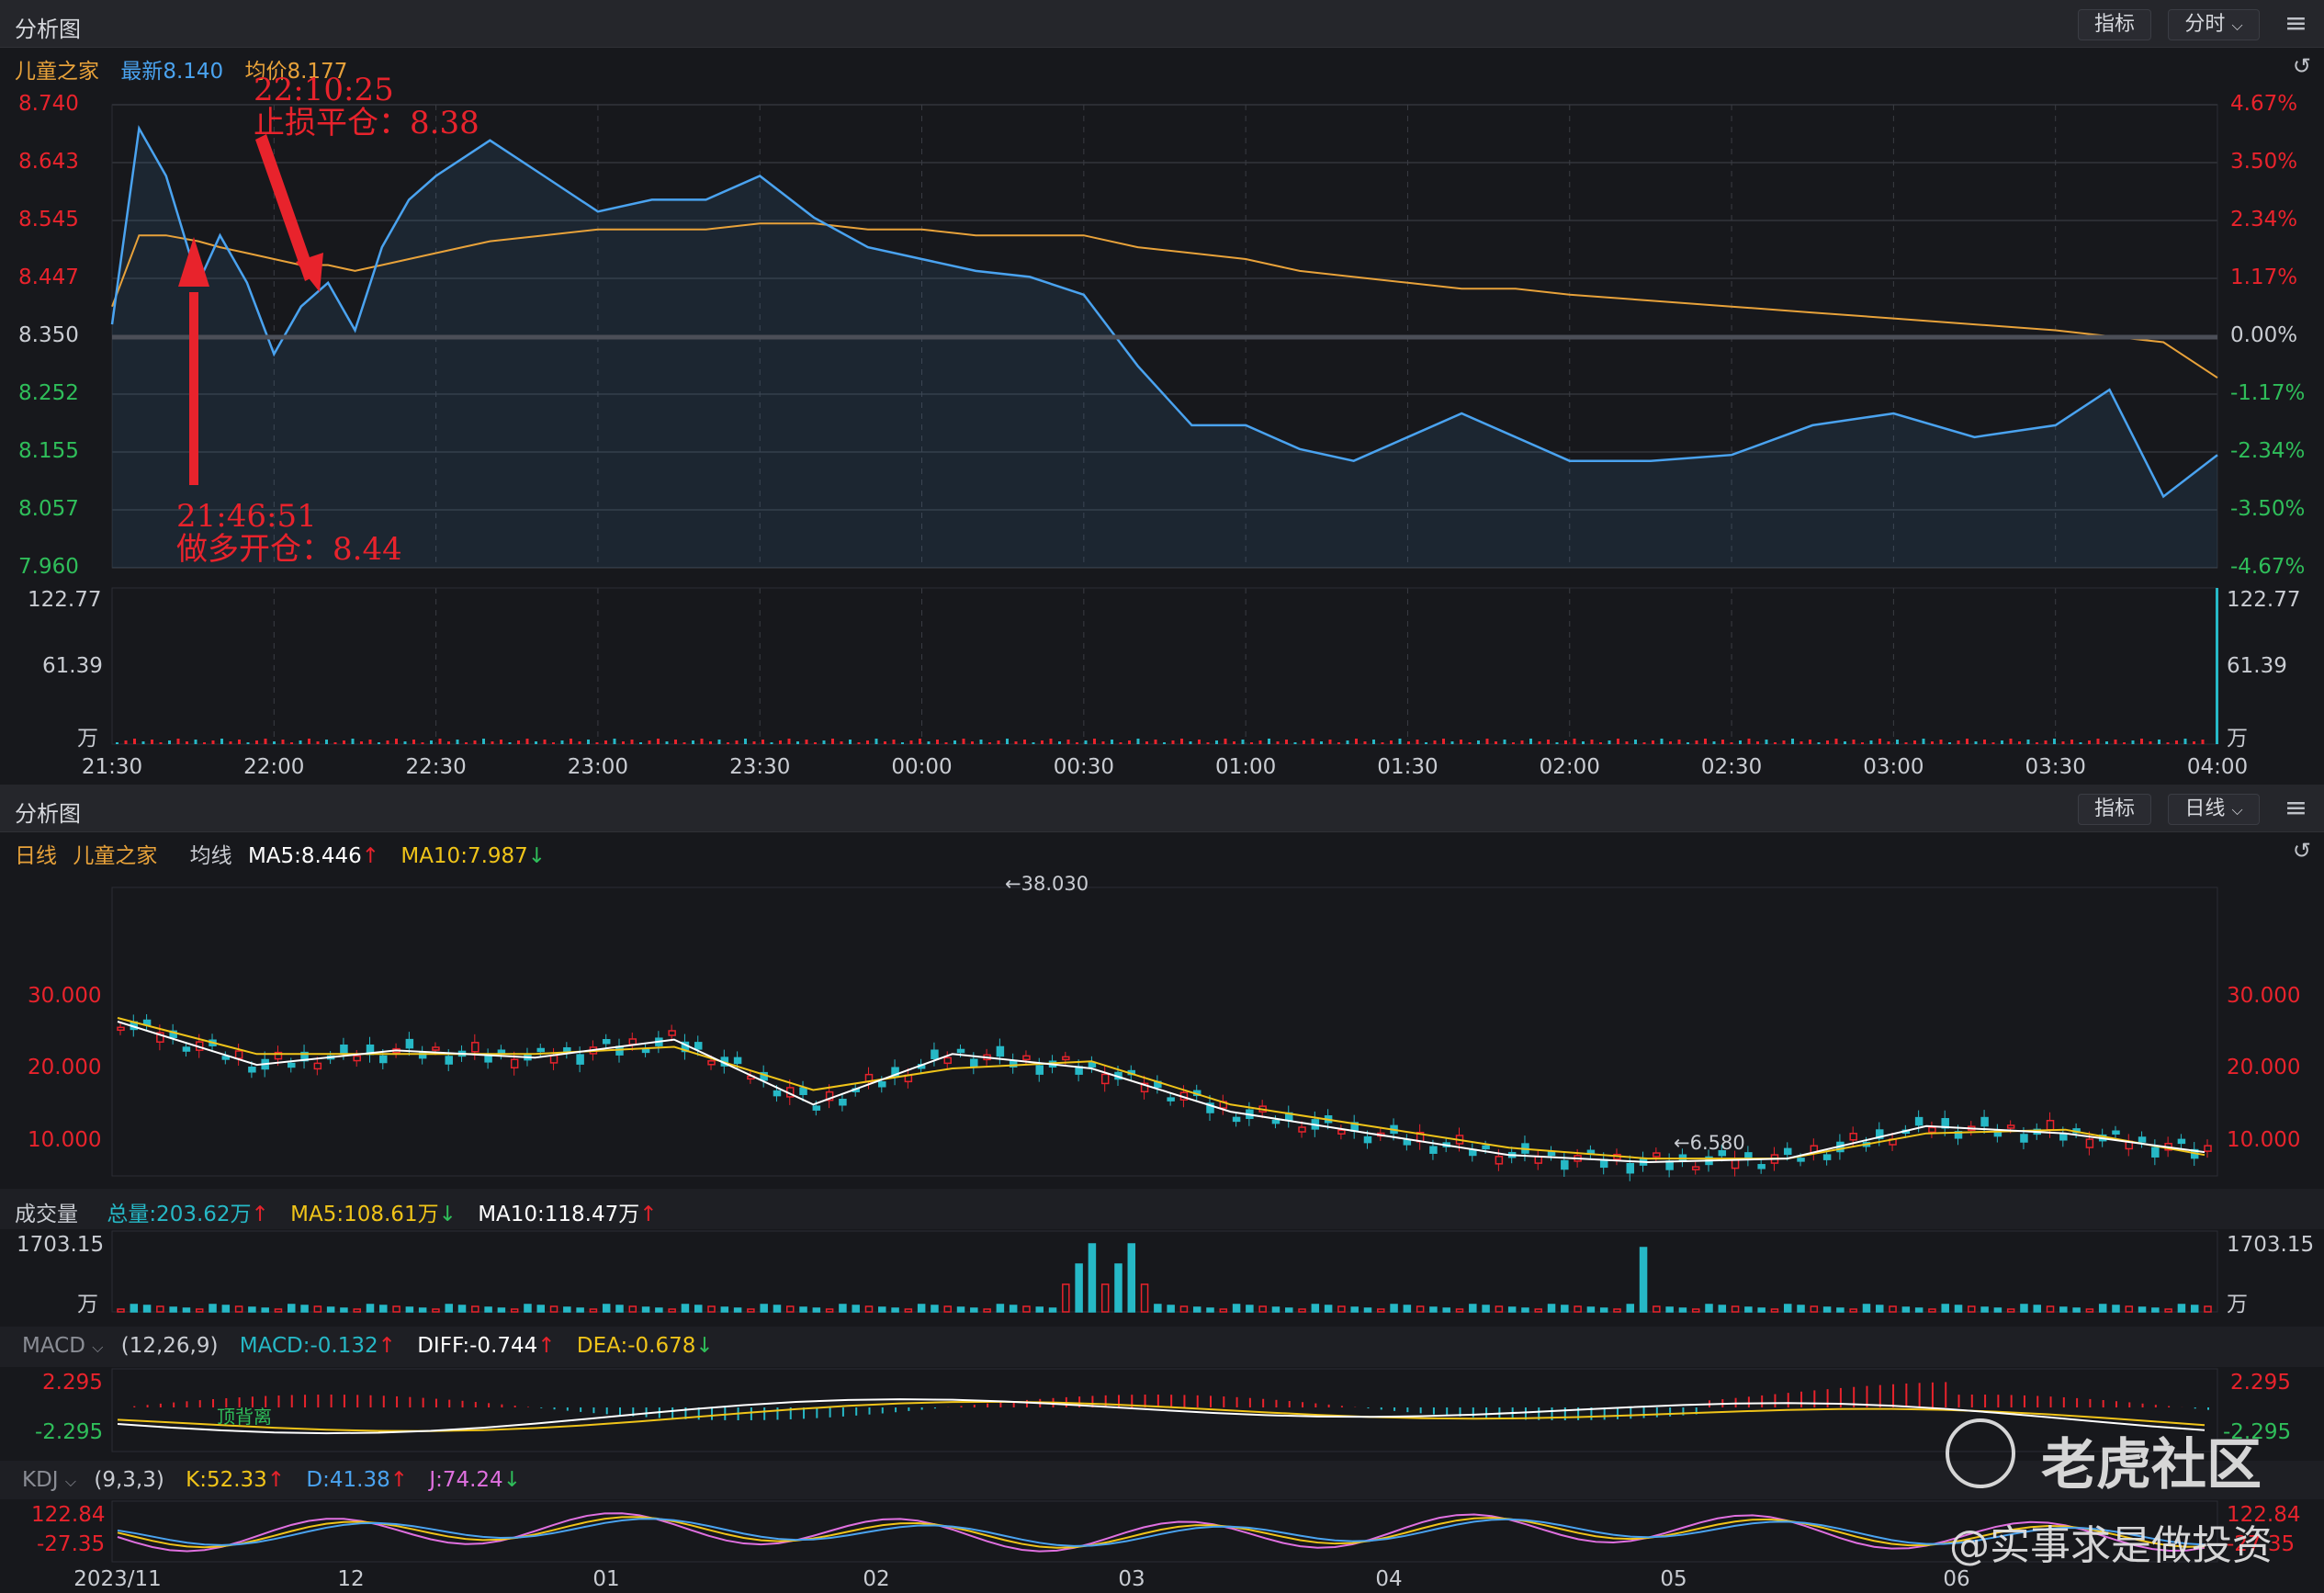 This screenshot has width=2324, height=1593. I want to click on volume-unit-left: 万, so click(87, 1304).